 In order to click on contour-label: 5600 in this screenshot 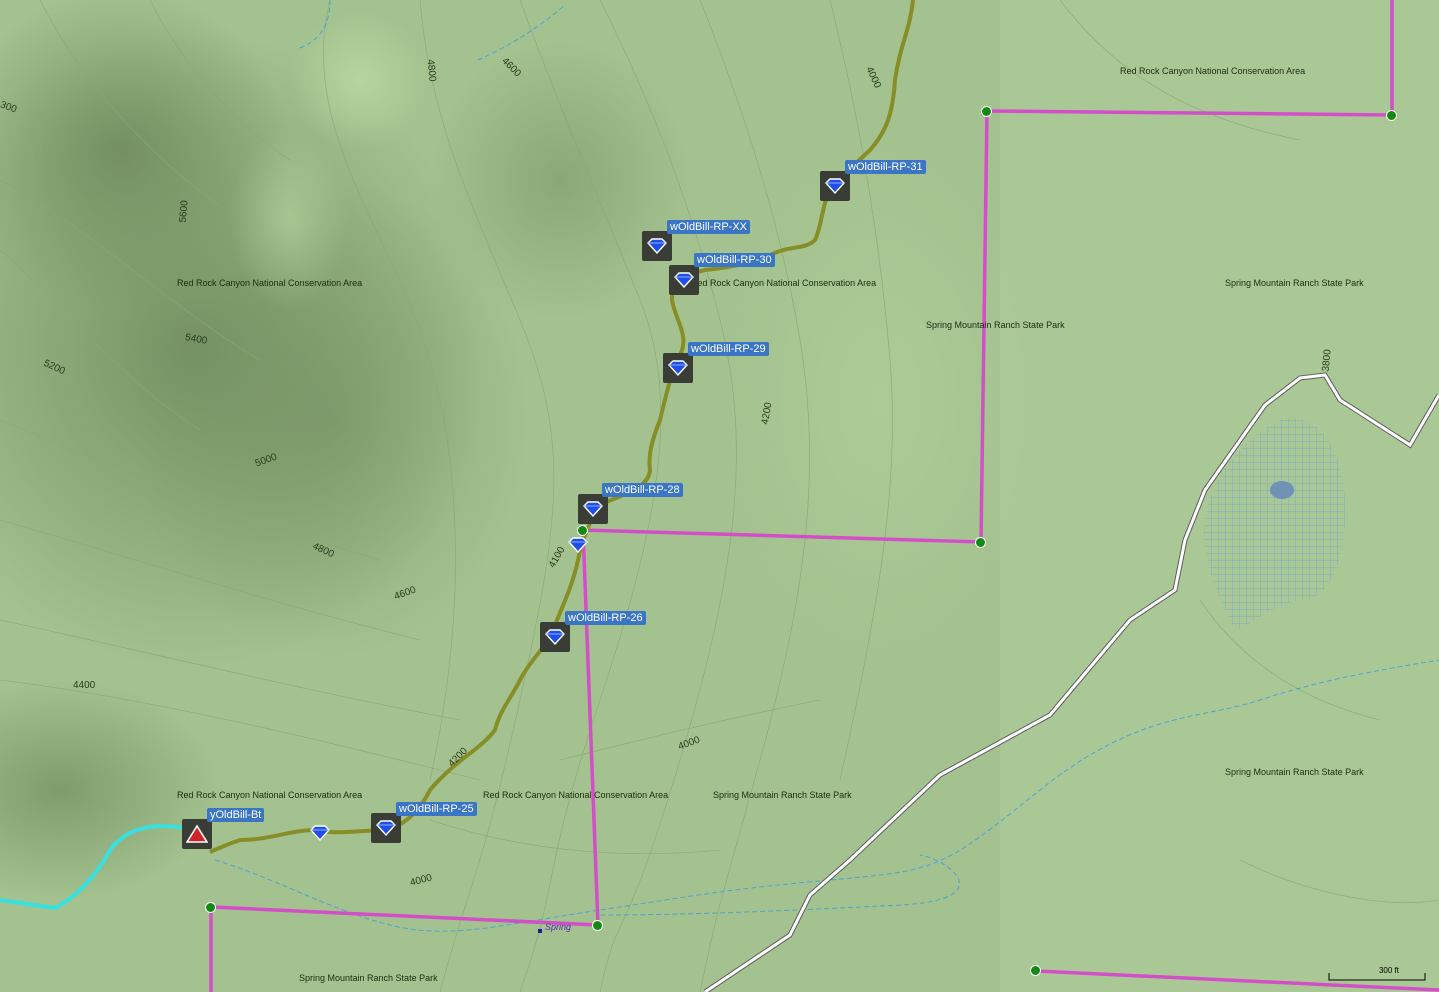, I will do `click(184, 211)`.